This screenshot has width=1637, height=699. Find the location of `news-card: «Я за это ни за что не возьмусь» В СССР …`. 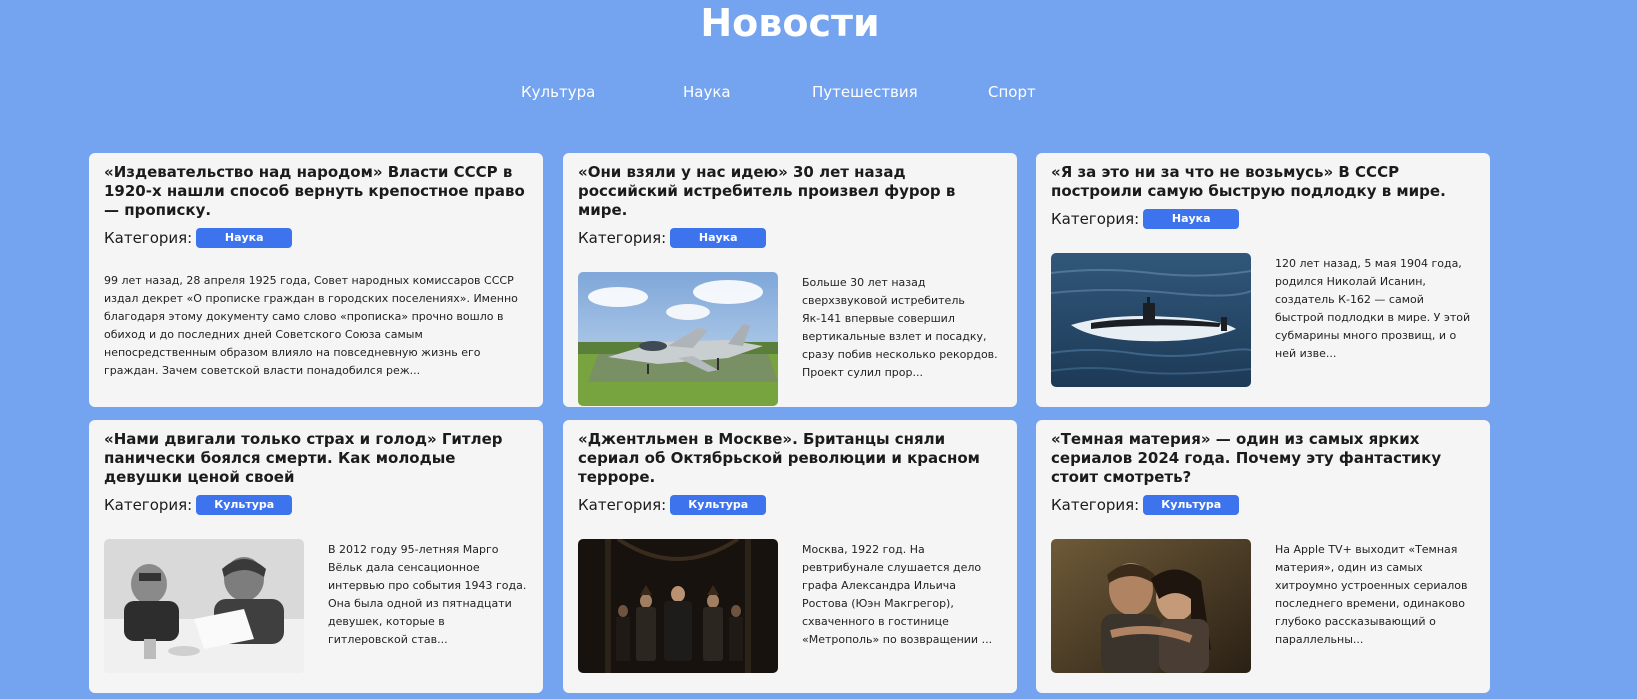

news-card: «Я за это ни за что не возьмусь» В СССР … is located at coordinates (1263, 280).